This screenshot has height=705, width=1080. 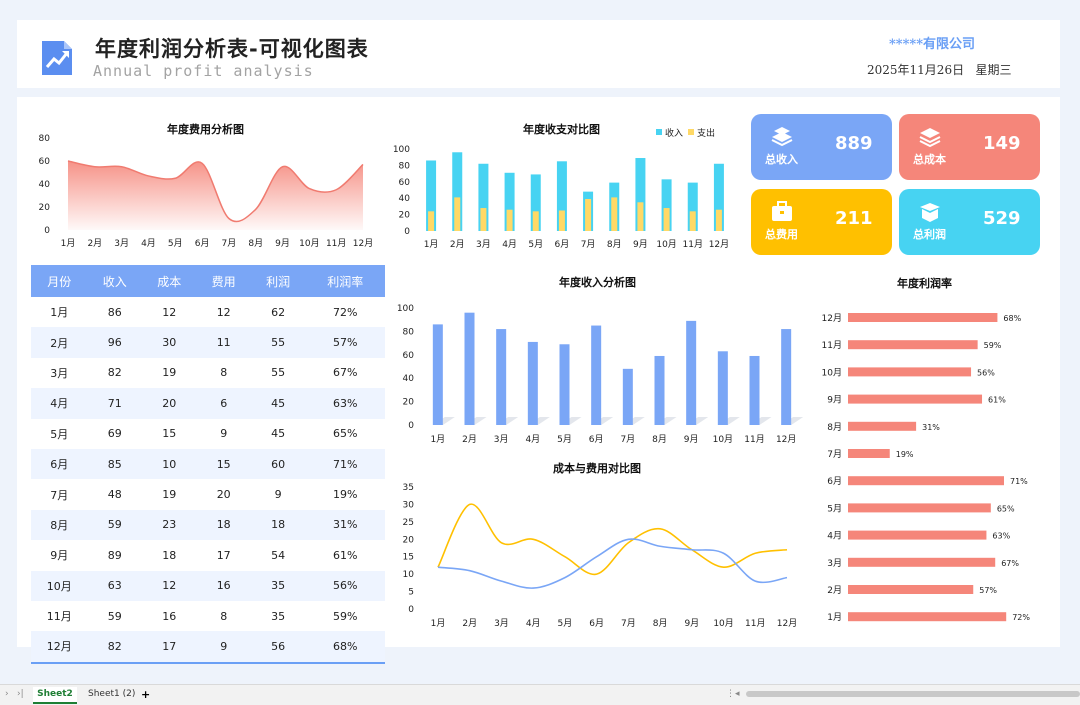 What do you see at coordinates (59, 403) in the screenshot?
I see `table-cell: 4月` at bounding box center [59, 403].